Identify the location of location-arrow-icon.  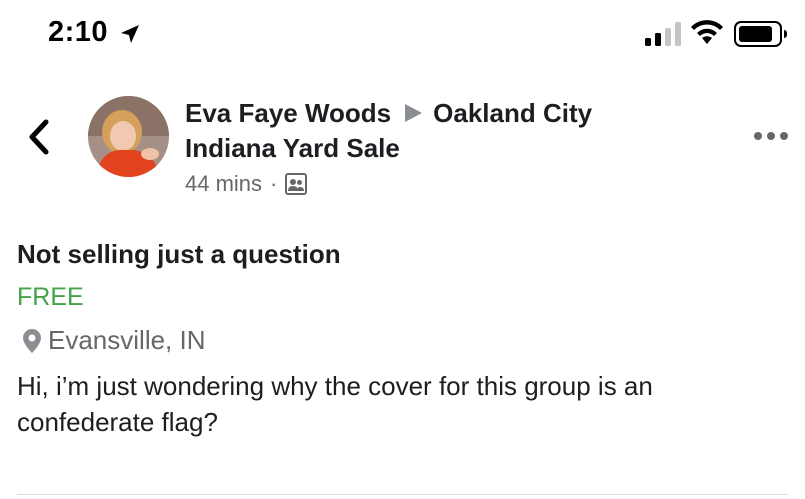
(130, 34).